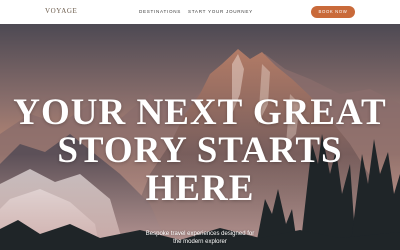  I want to click on book-now-button: BOOK NOW, so click(333, 12).